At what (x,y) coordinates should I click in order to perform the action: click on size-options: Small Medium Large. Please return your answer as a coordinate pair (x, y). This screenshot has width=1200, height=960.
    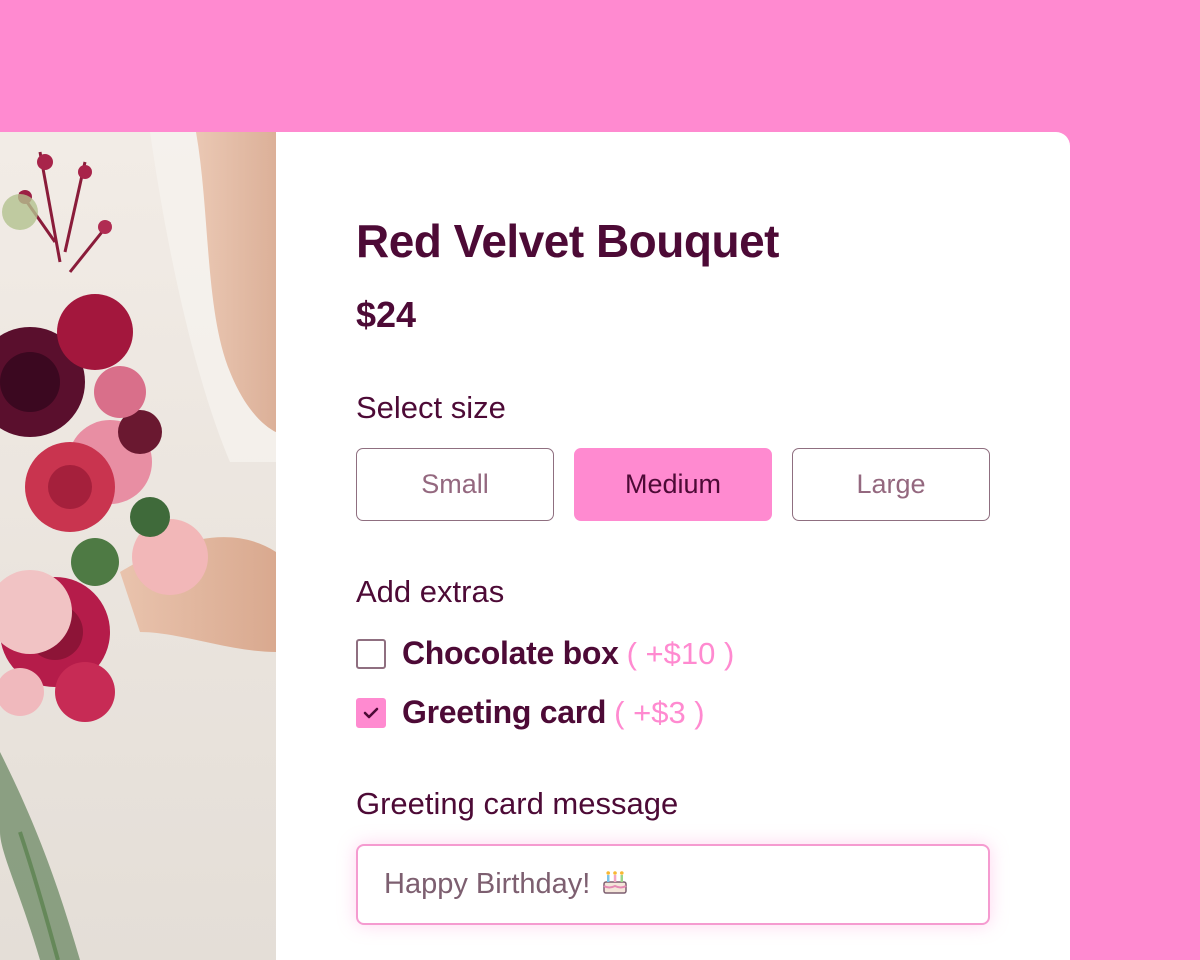
    Looking at the image, I should click on (673, 484).